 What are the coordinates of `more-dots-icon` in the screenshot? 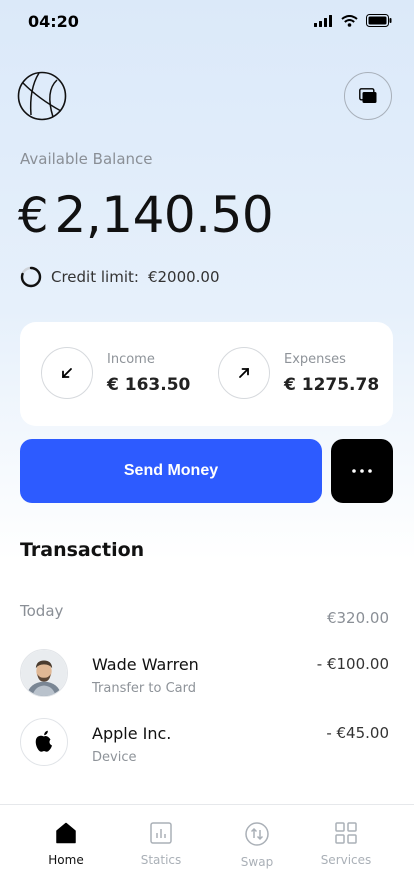 It's located at (362, 471).